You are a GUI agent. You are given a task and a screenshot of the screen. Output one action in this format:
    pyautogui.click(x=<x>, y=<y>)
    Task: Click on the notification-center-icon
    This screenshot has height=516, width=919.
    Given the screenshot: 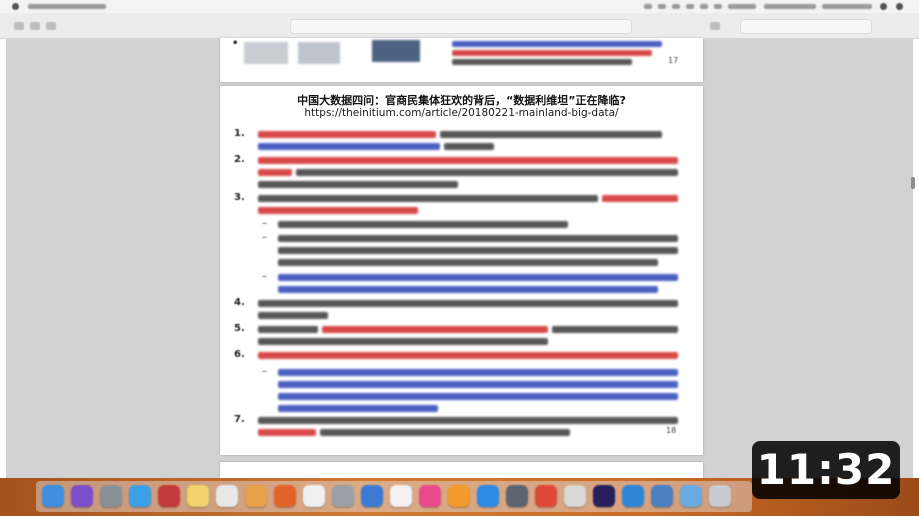 What is the action you would take?
    pyautogui.click(x=899, y=6)
    